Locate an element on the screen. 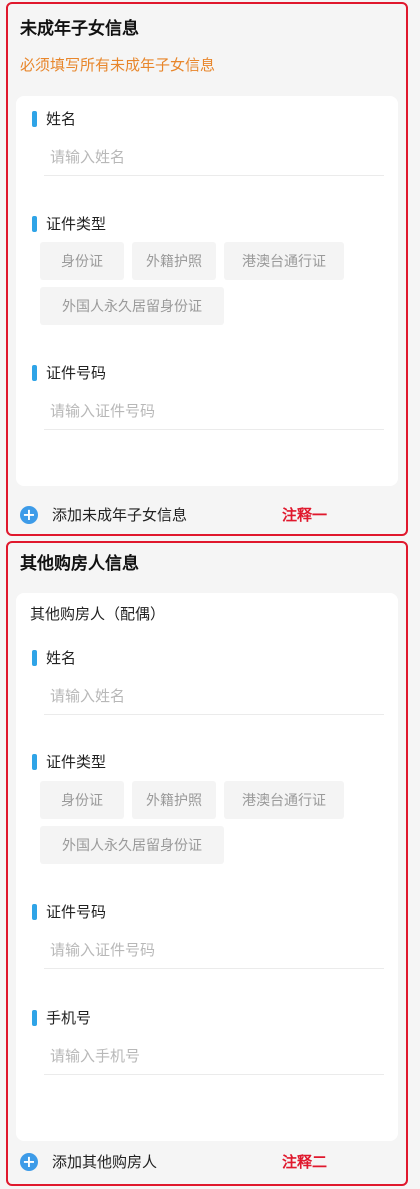  annotation-one: 注释一 is located at coordinates (305, 515).